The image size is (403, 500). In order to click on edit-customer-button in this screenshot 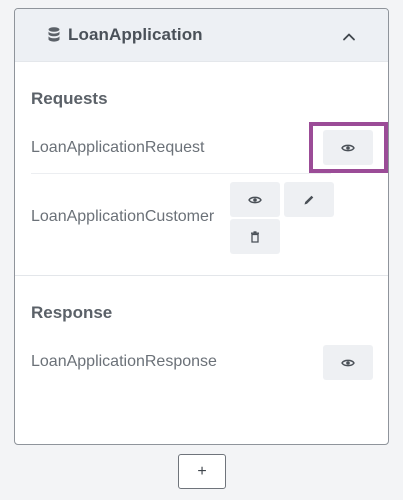, I will do `click(309, 199)`.